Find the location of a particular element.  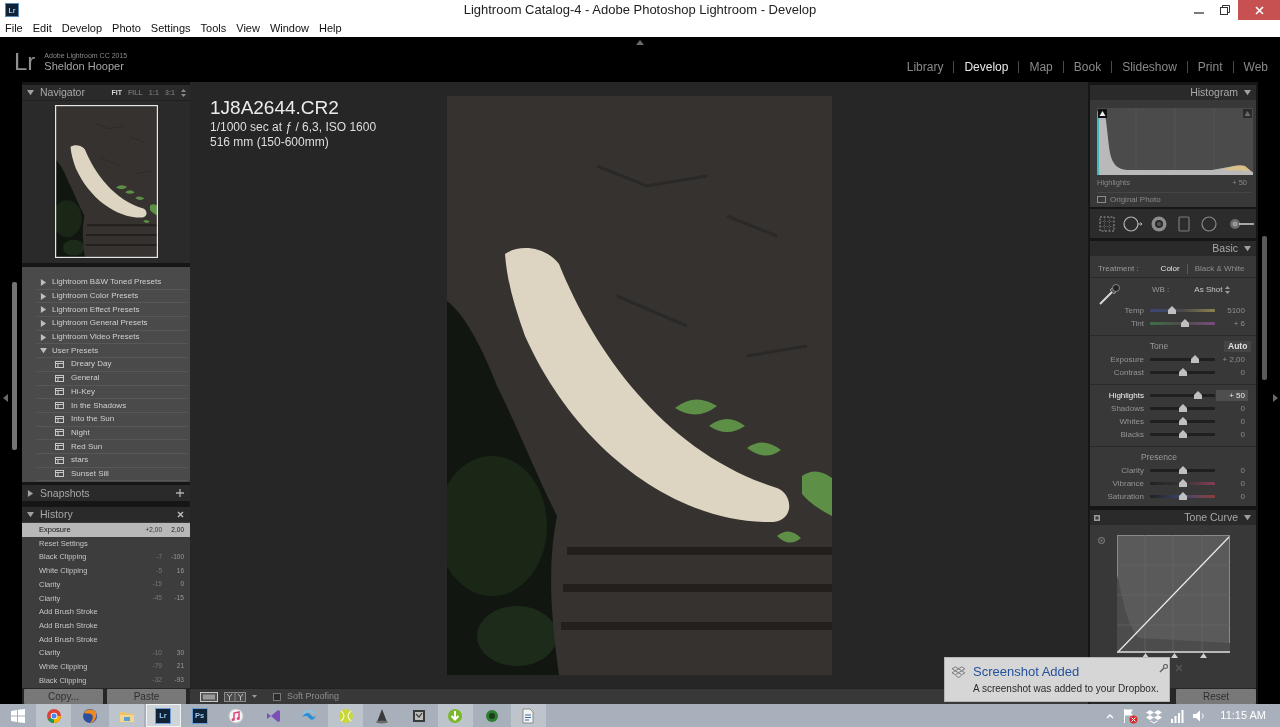

logo: Lr is located at coordinates (25, 62).